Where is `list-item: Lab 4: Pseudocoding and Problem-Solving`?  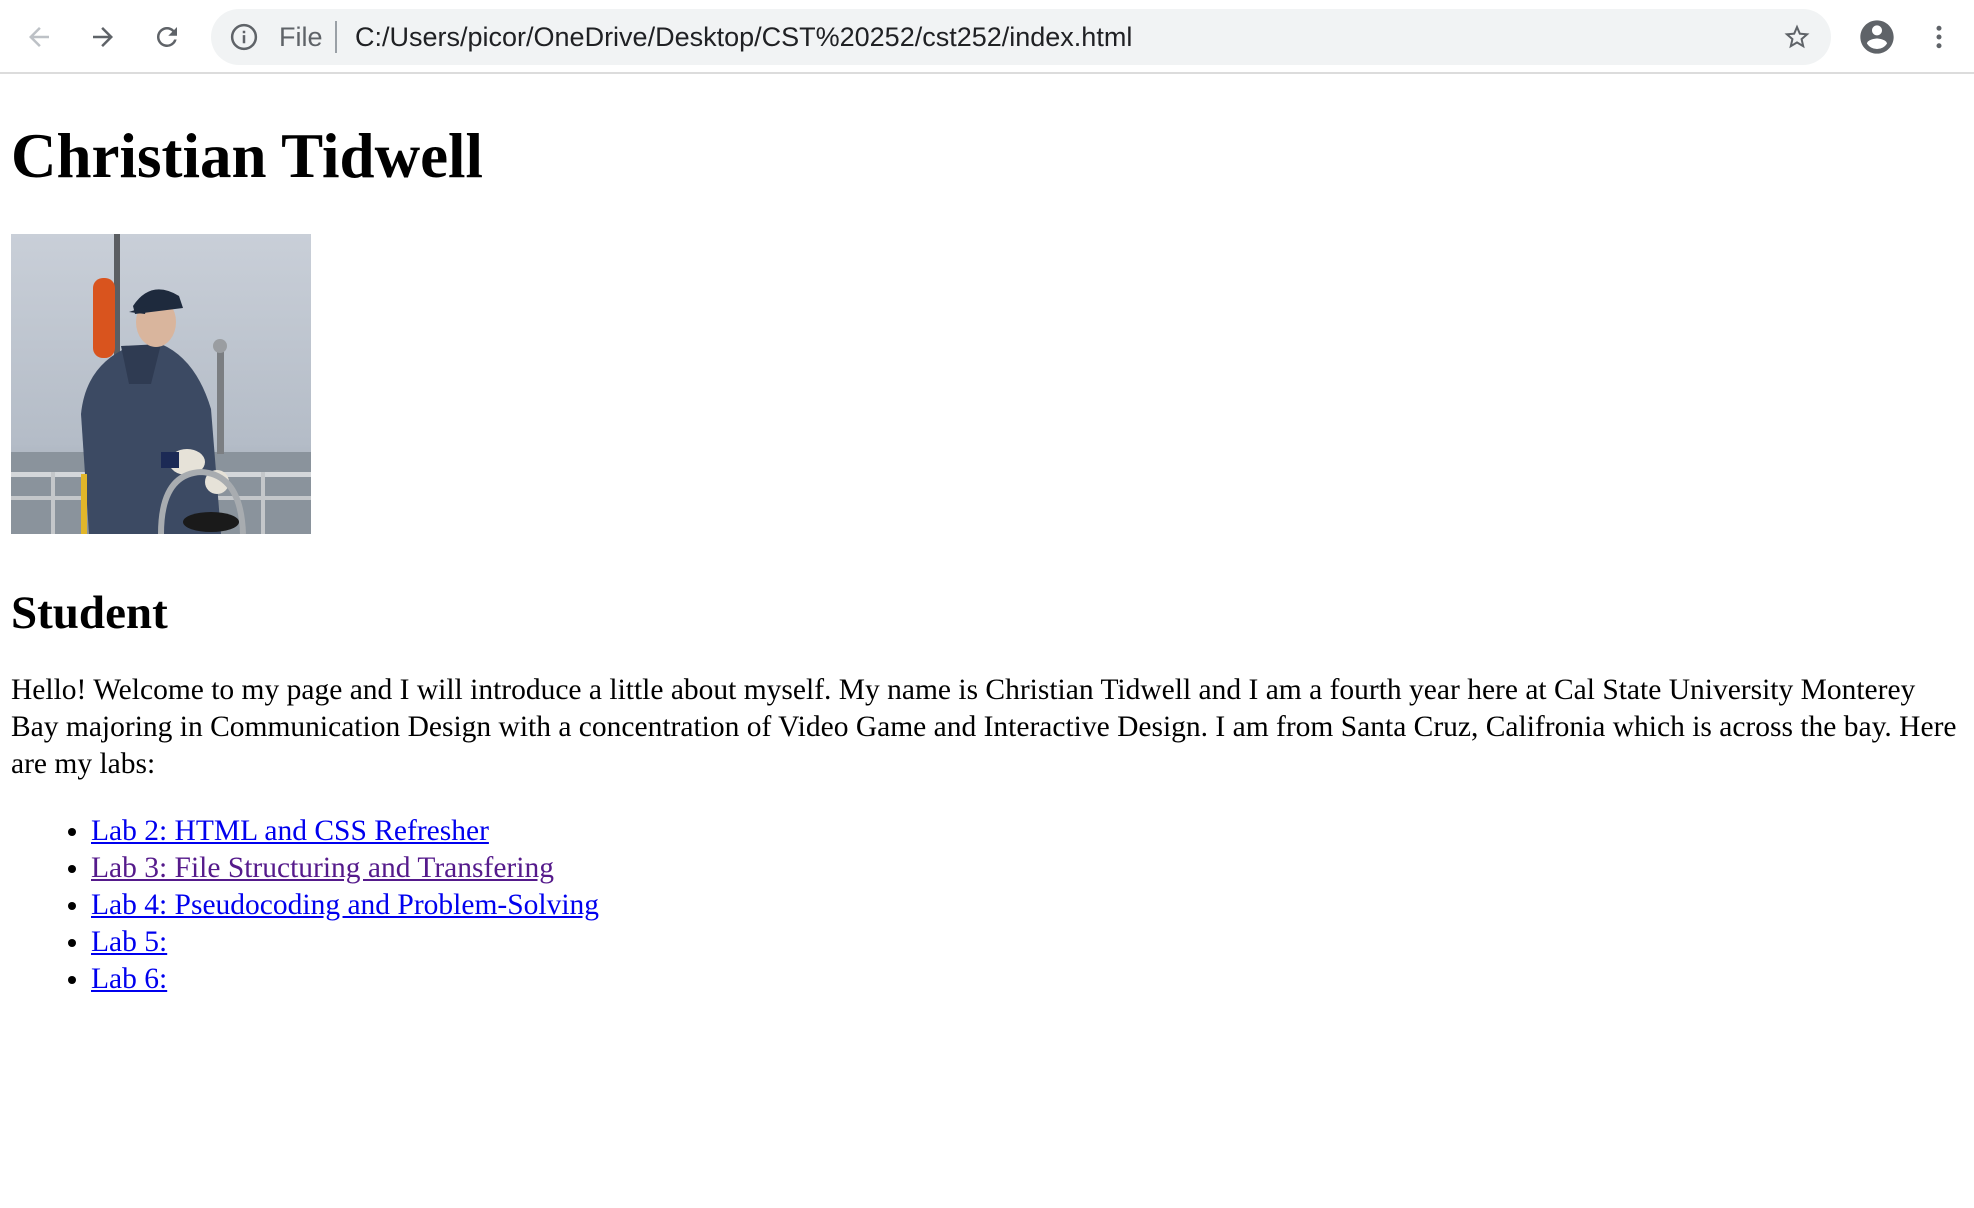
list-item: Lab 4: Pseudocoding and Problem-Solving is located at coordinates (1027, 905).